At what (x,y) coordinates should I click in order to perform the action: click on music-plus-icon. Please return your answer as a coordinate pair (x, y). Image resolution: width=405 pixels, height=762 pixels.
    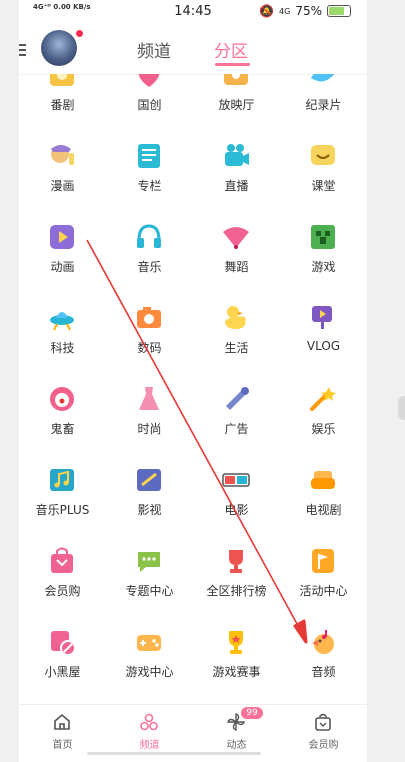
    Looking at the image, I should click on (62, 480).